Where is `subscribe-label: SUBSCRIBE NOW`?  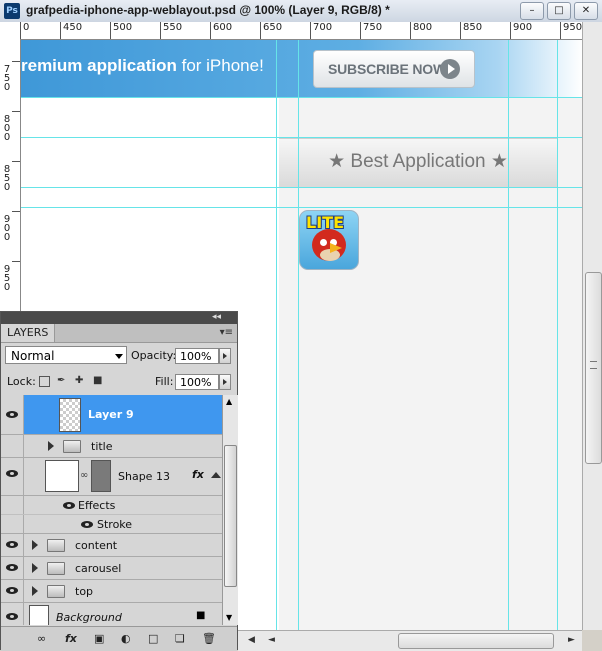
subscribe-label: SUBSCRIBE NOW is located at coordinates (387, 69).